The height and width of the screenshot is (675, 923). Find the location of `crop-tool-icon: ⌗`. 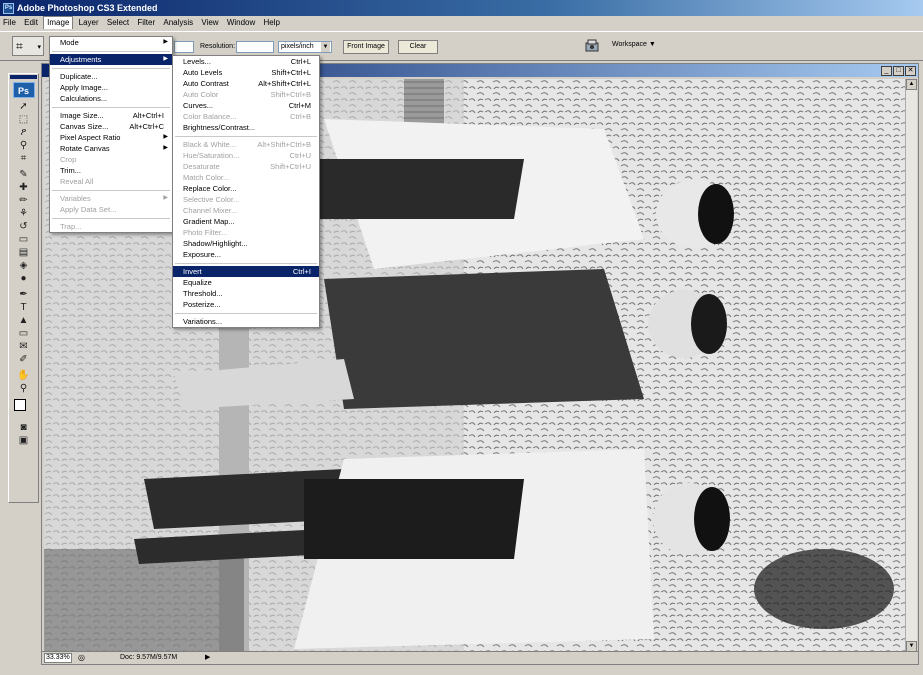

crop-tool-icon: ⌗ is located at coordinates (24, 158).